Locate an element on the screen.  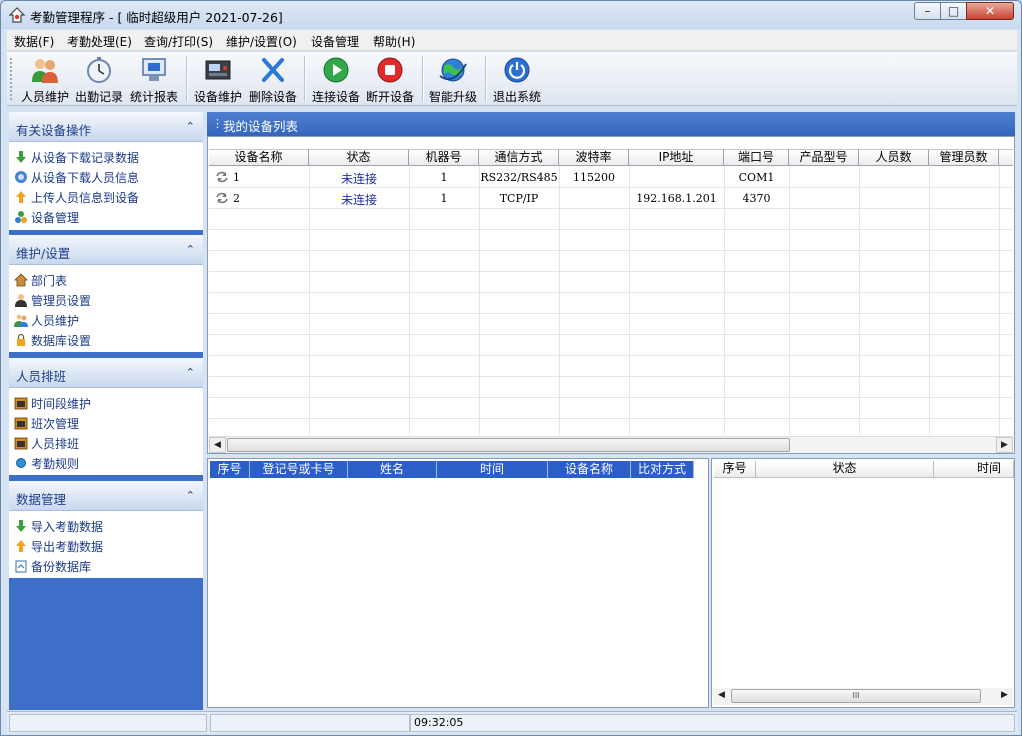
toolbar-users-label: 人员维护 is located at coordinates (44, 97).